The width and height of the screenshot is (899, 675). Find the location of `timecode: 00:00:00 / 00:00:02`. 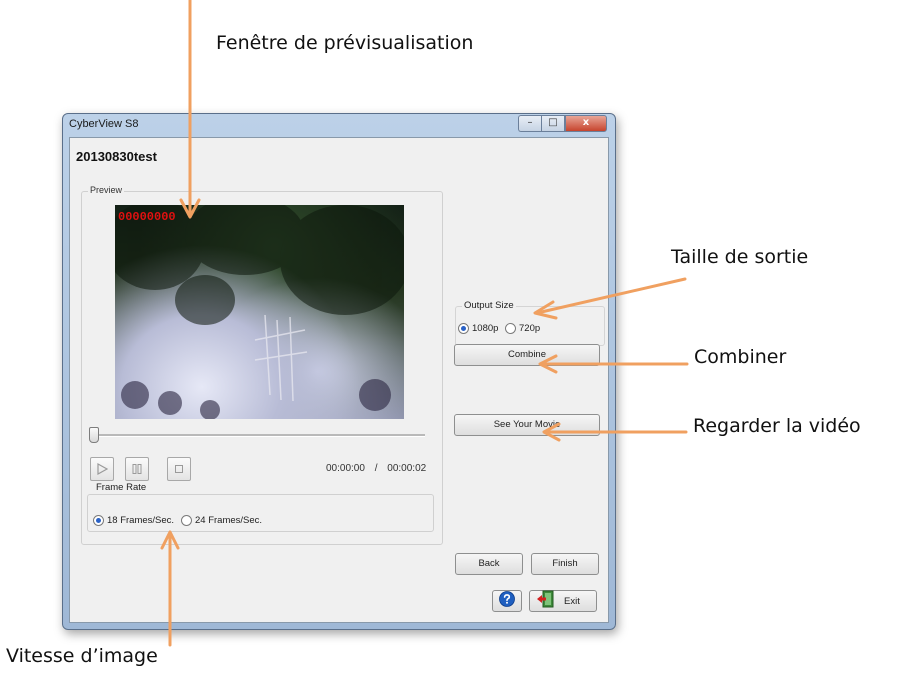

timecode: 00:00:00 / 00:00:02 is located at coordinates (376, 468).